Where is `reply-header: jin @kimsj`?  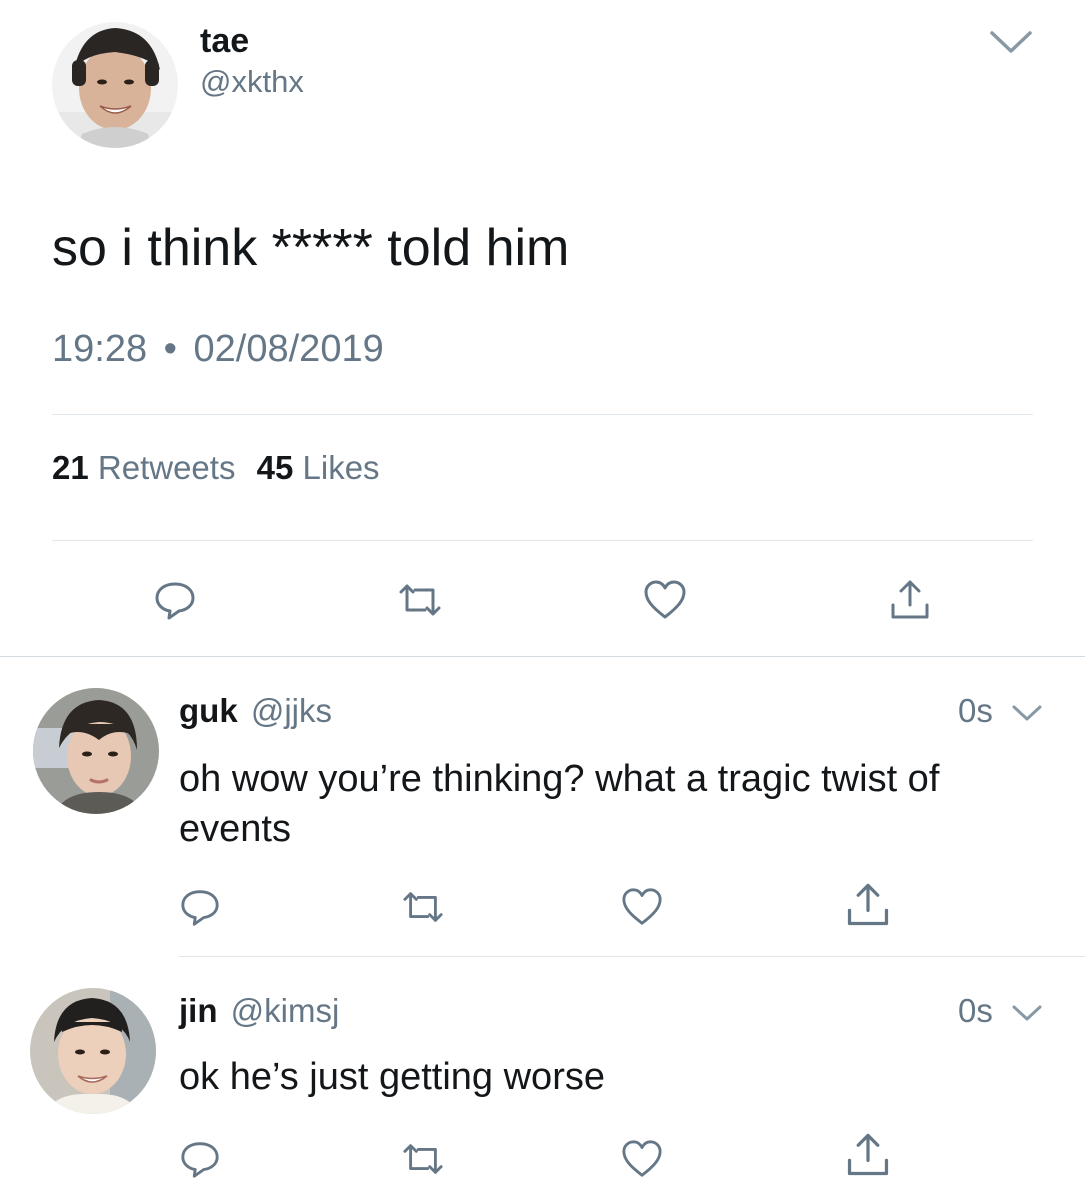
reply-header: jin @kimsj is located at coordinates (259, 1011).